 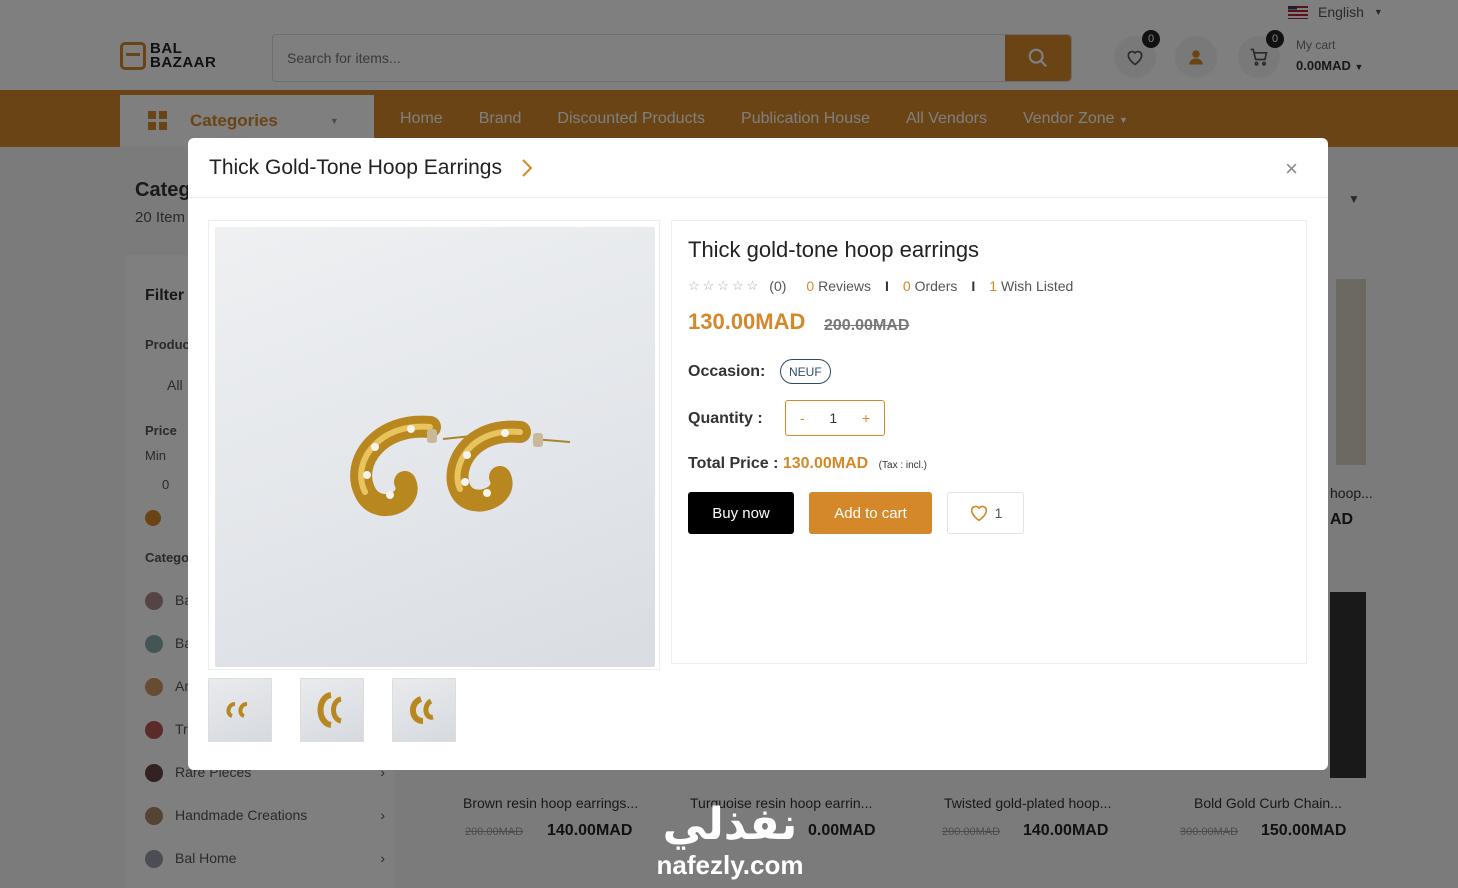 What do you see at coordinates (747, 321) in the screenshot?
I see `current-price: 130.00MAD` at bounding box center [747, 321].